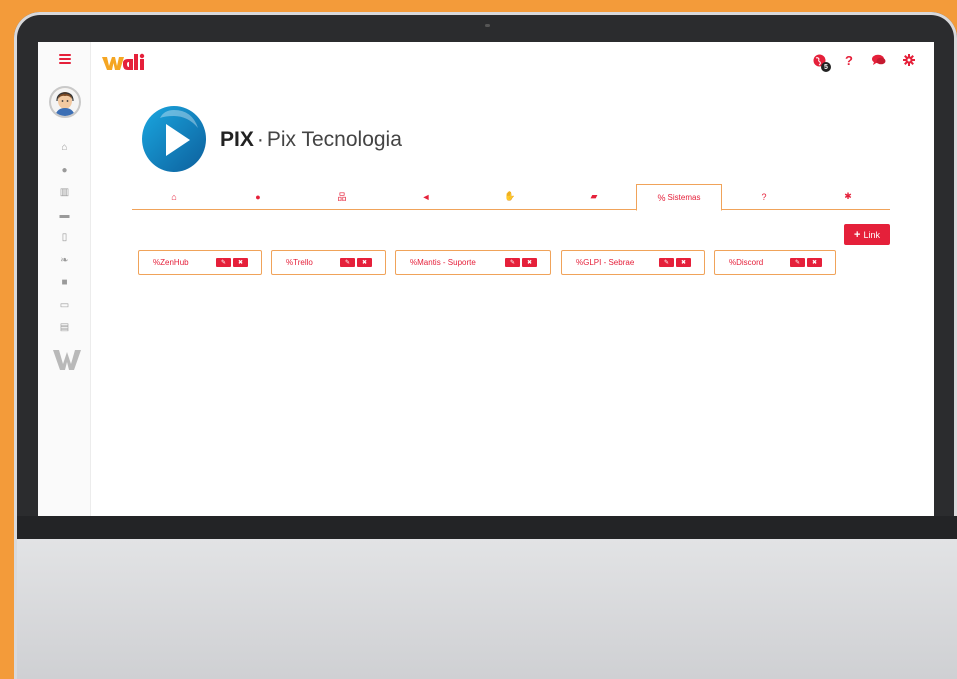 The height and width of the screenshot is (679, 957). I want to click on tab-bullhorn: ◄, so click(426, 196).